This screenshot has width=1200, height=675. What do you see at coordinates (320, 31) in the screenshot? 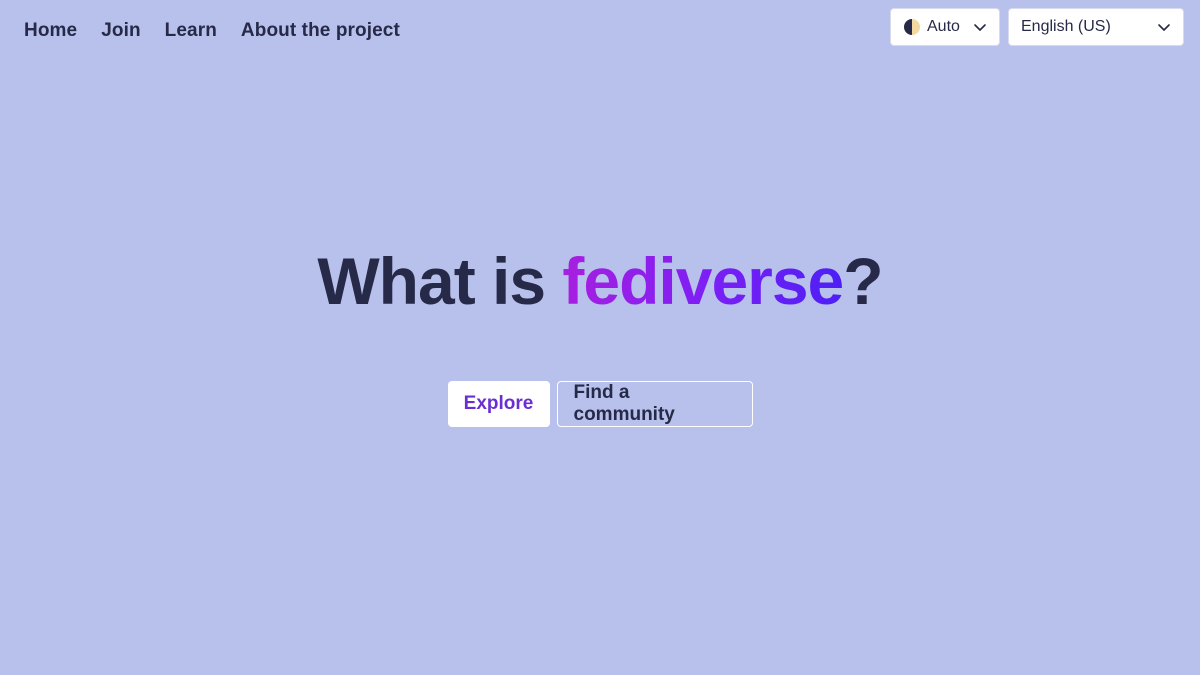
I see `nav-about-link: About the project` at bounding box center [320, 31].